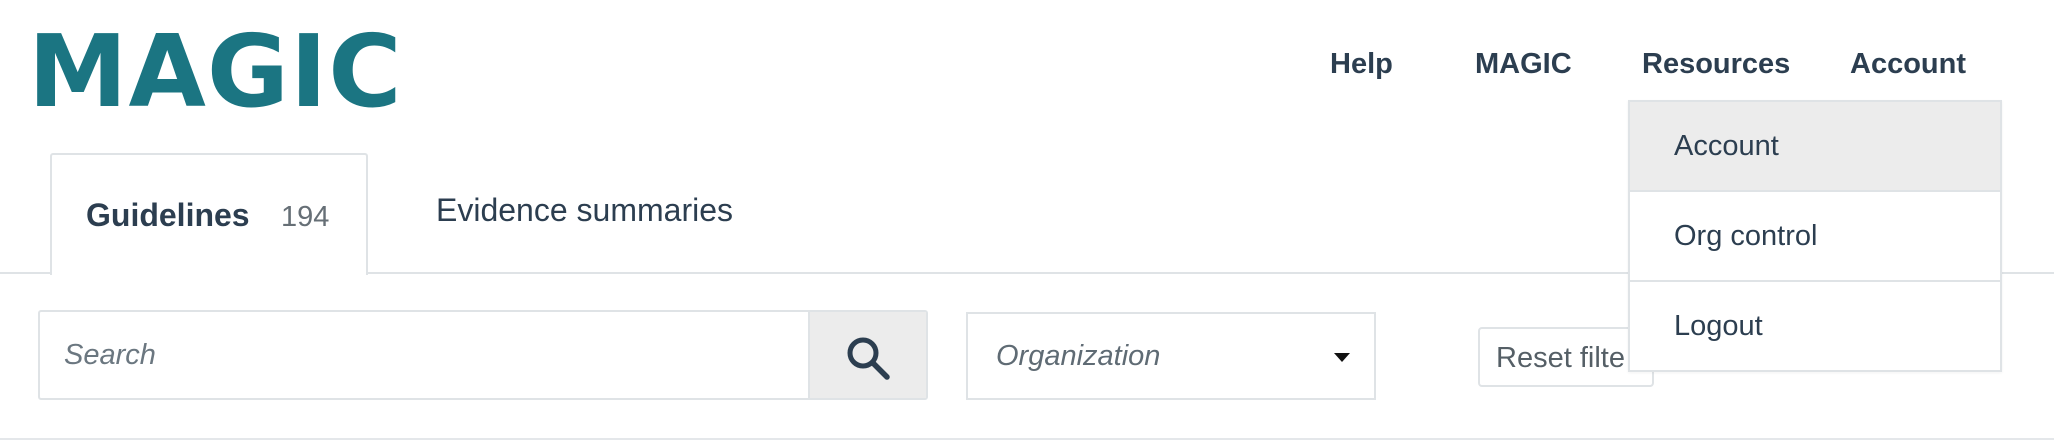 This screenshot has height=446, width=2054. I want to click on menu-item-account: Account, so click(1815, 146).